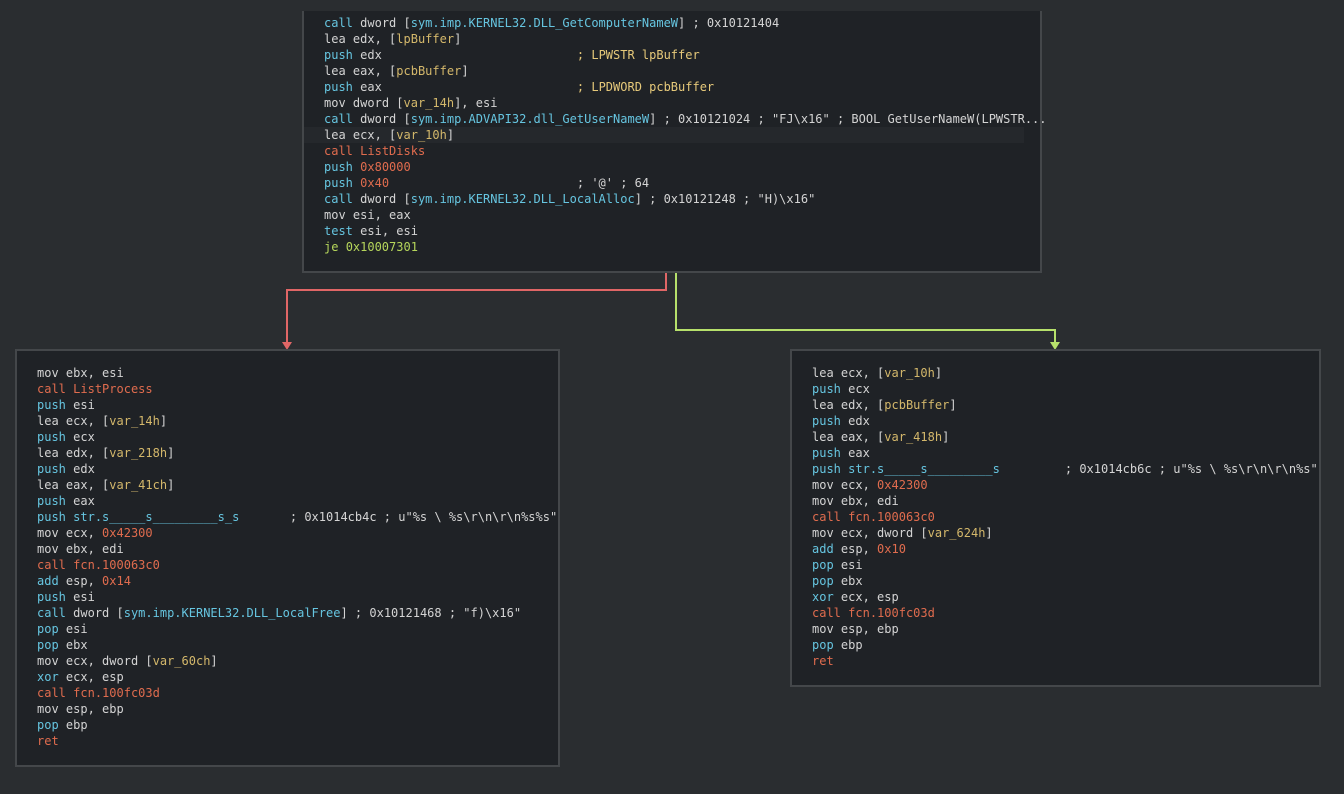 Image resolution: width=1344 pixels, height=794 pixels. I want to click on instruction-line: mov ecx, dword [var_624h], so click(1047, 533).